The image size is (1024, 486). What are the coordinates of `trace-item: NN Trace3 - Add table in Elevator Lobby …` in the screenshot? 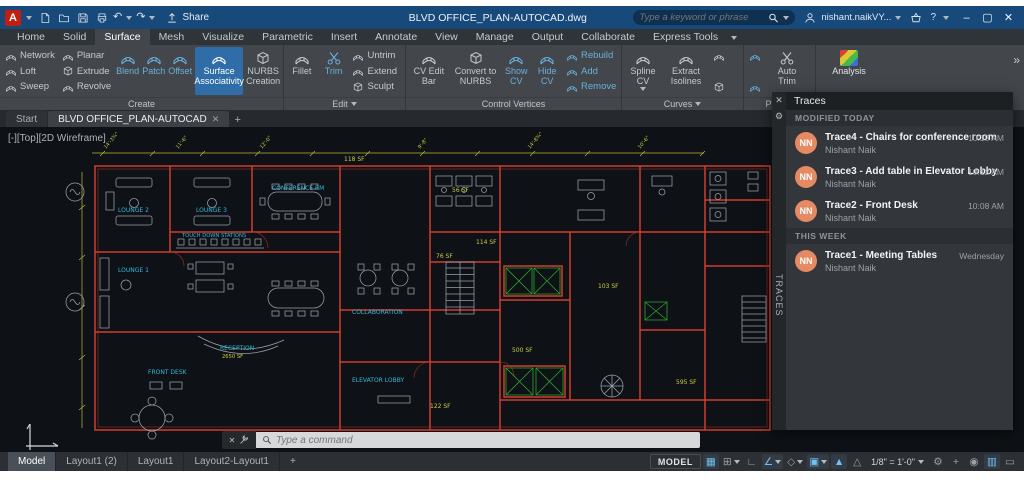 It's located at (899, 177).